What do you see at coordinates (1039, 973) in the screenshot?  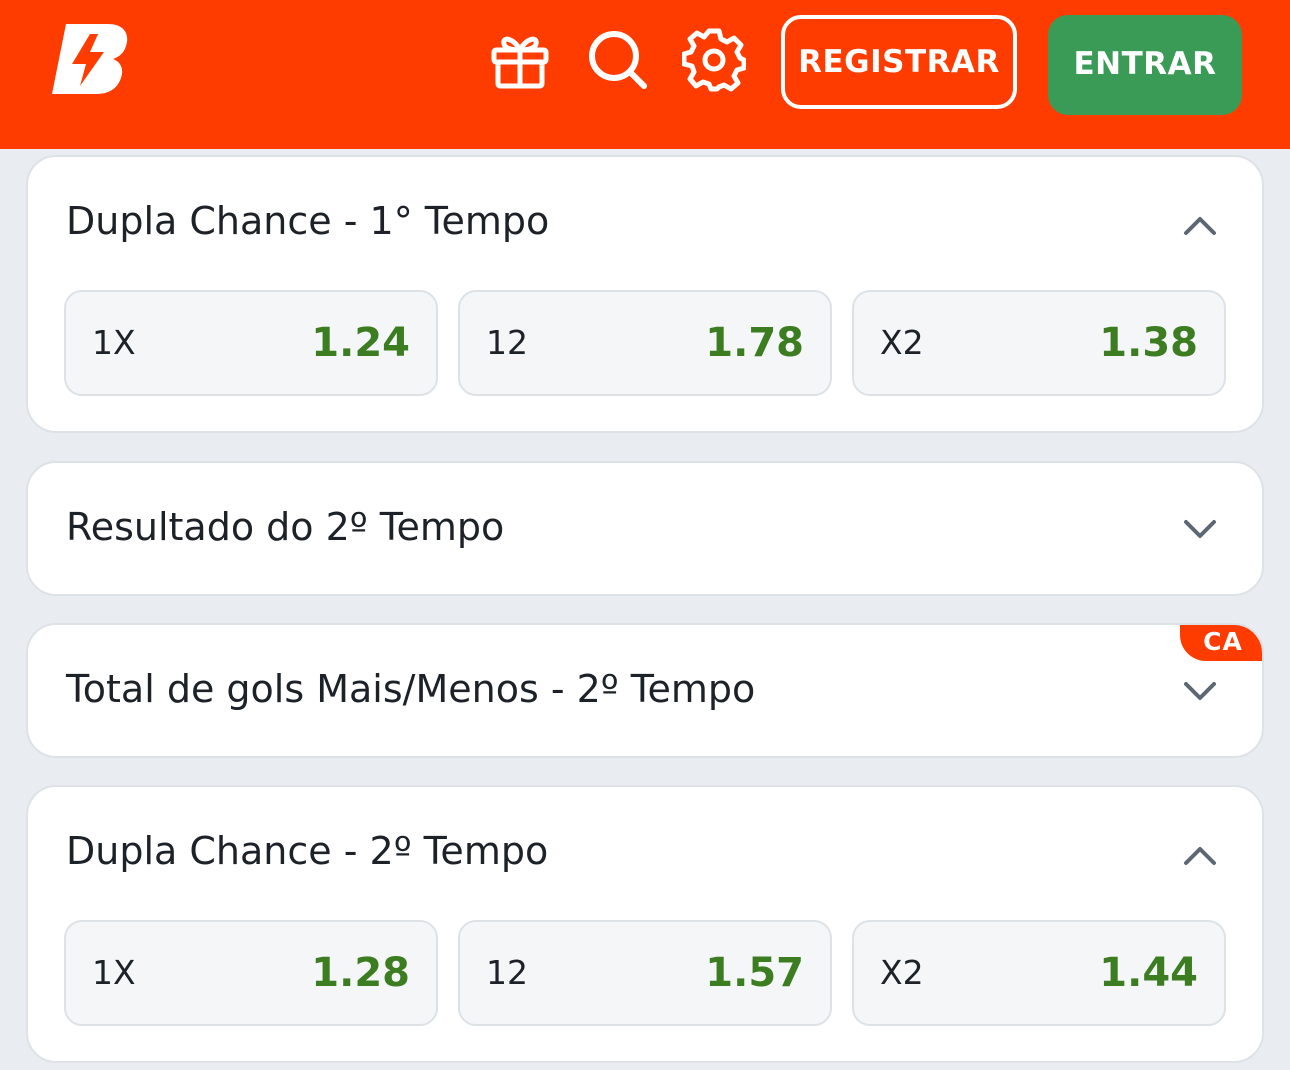 I see `odd-button-x2: X2 1.44` at bounding box center [1039, 973].